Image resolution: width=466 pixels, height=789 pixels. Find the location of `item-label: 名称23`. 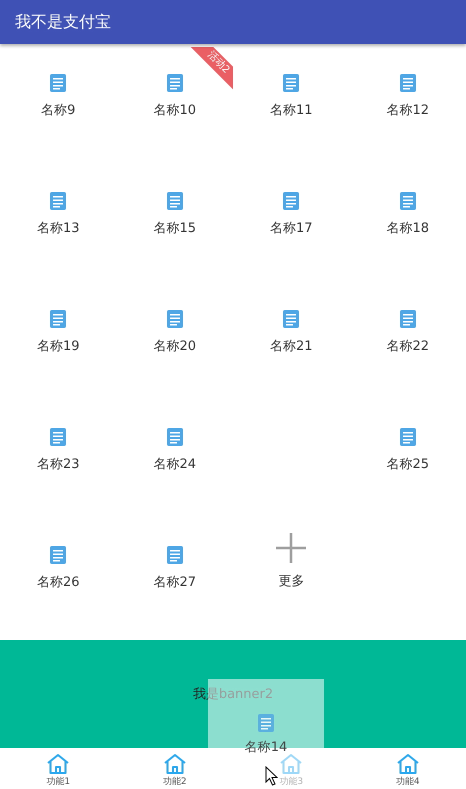

item-label: 名称23 is located at coordinates (58, 465).